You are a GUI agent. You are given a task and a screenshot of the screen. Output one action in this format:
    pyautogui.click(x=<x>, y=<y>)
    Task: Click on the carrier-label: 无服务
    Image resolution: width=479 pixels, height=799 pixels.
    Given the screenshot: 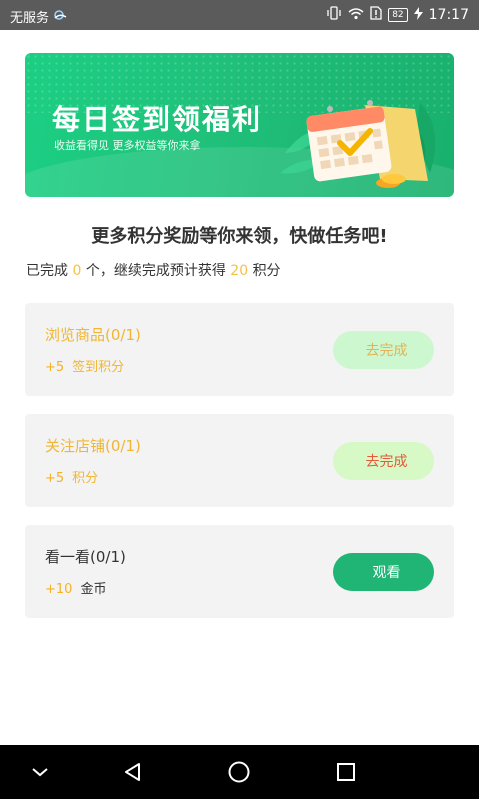 What is the action you would take?
    pyautogui.click(x=30, y=18)
    